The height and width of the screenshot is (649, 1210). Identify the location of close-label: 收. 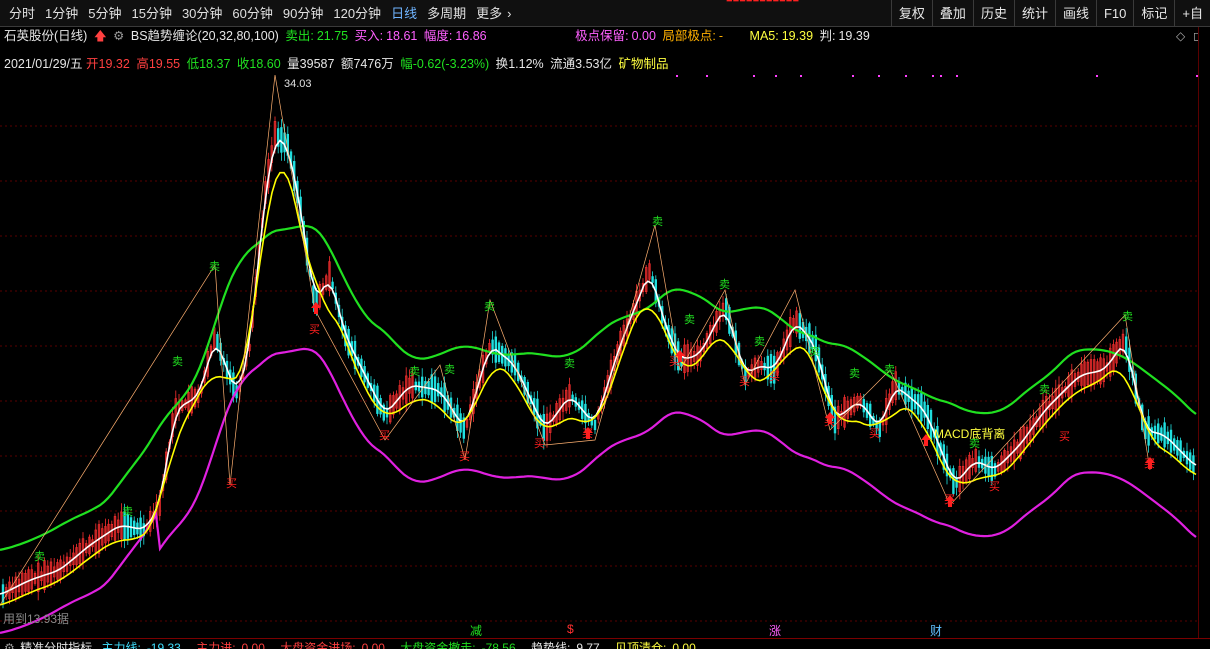
(243, 64).